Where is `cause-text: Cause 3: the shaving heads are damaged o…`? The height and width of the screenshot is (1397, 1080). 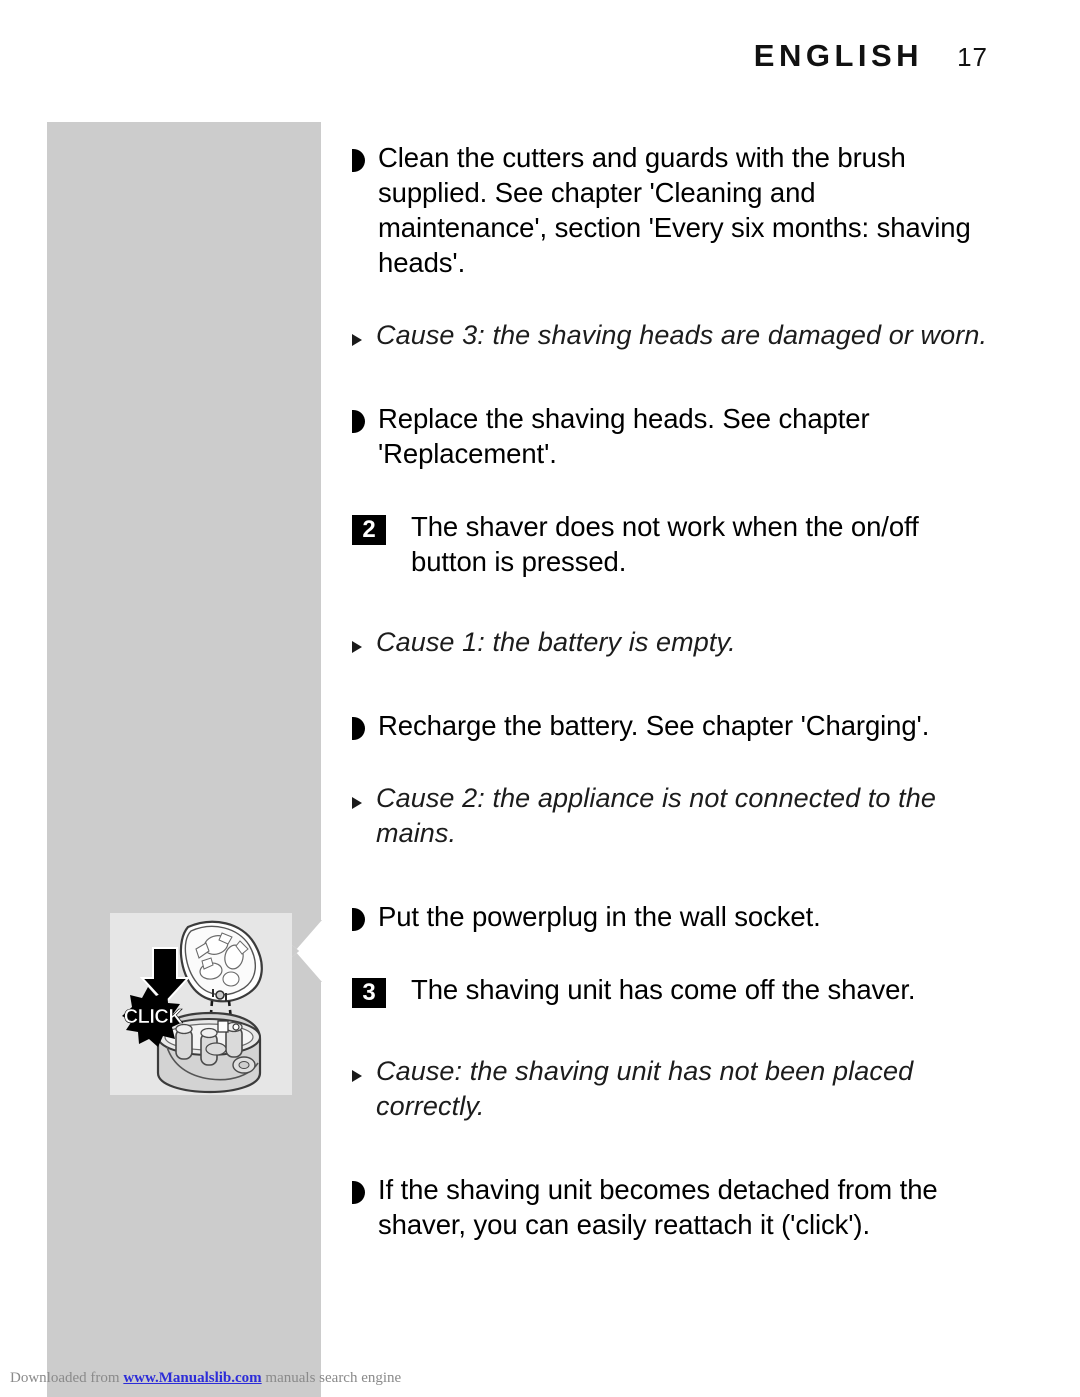 cause-text: Cause 3: the shaving heads are damaged o… is located at coordinates (682, 335).